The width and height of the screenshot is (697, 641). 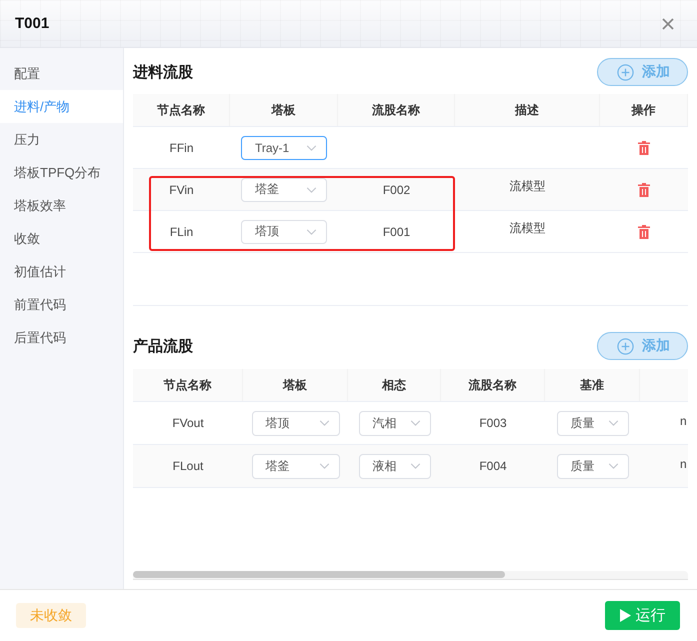 I want to click on column-header: 描述, so click(x=527, y=110).